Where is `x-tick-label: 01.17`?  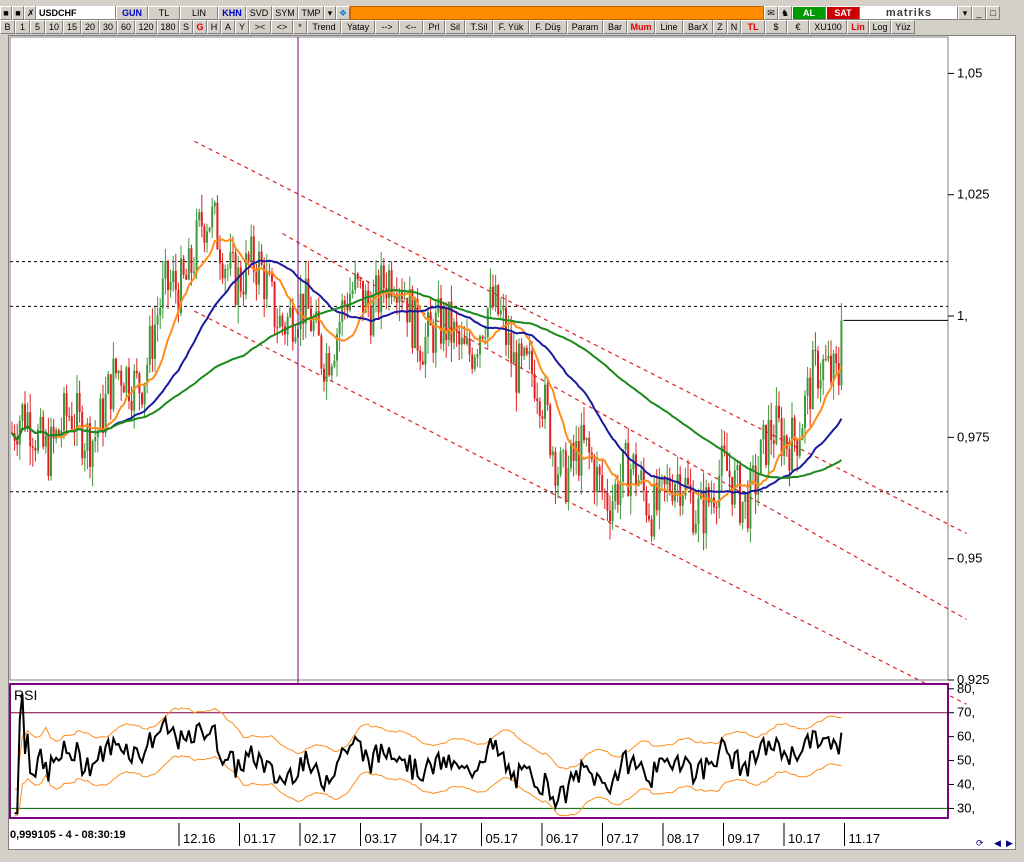
x-tick-label: 01.17 is located at coordinates (260, 838).